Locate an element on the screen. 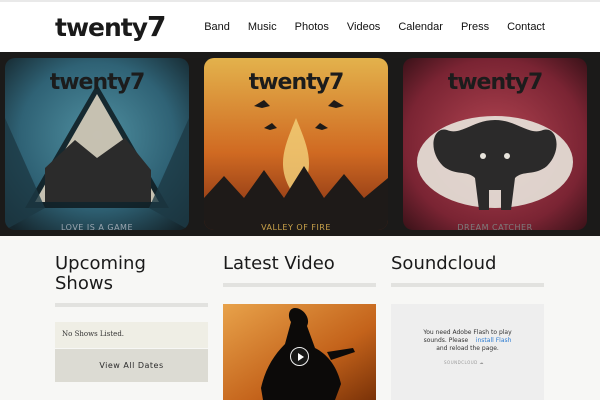 Image resolution: width=600 pixels, height=400 pixels. nav-videos: Videos is located at coordinates (363, 27).